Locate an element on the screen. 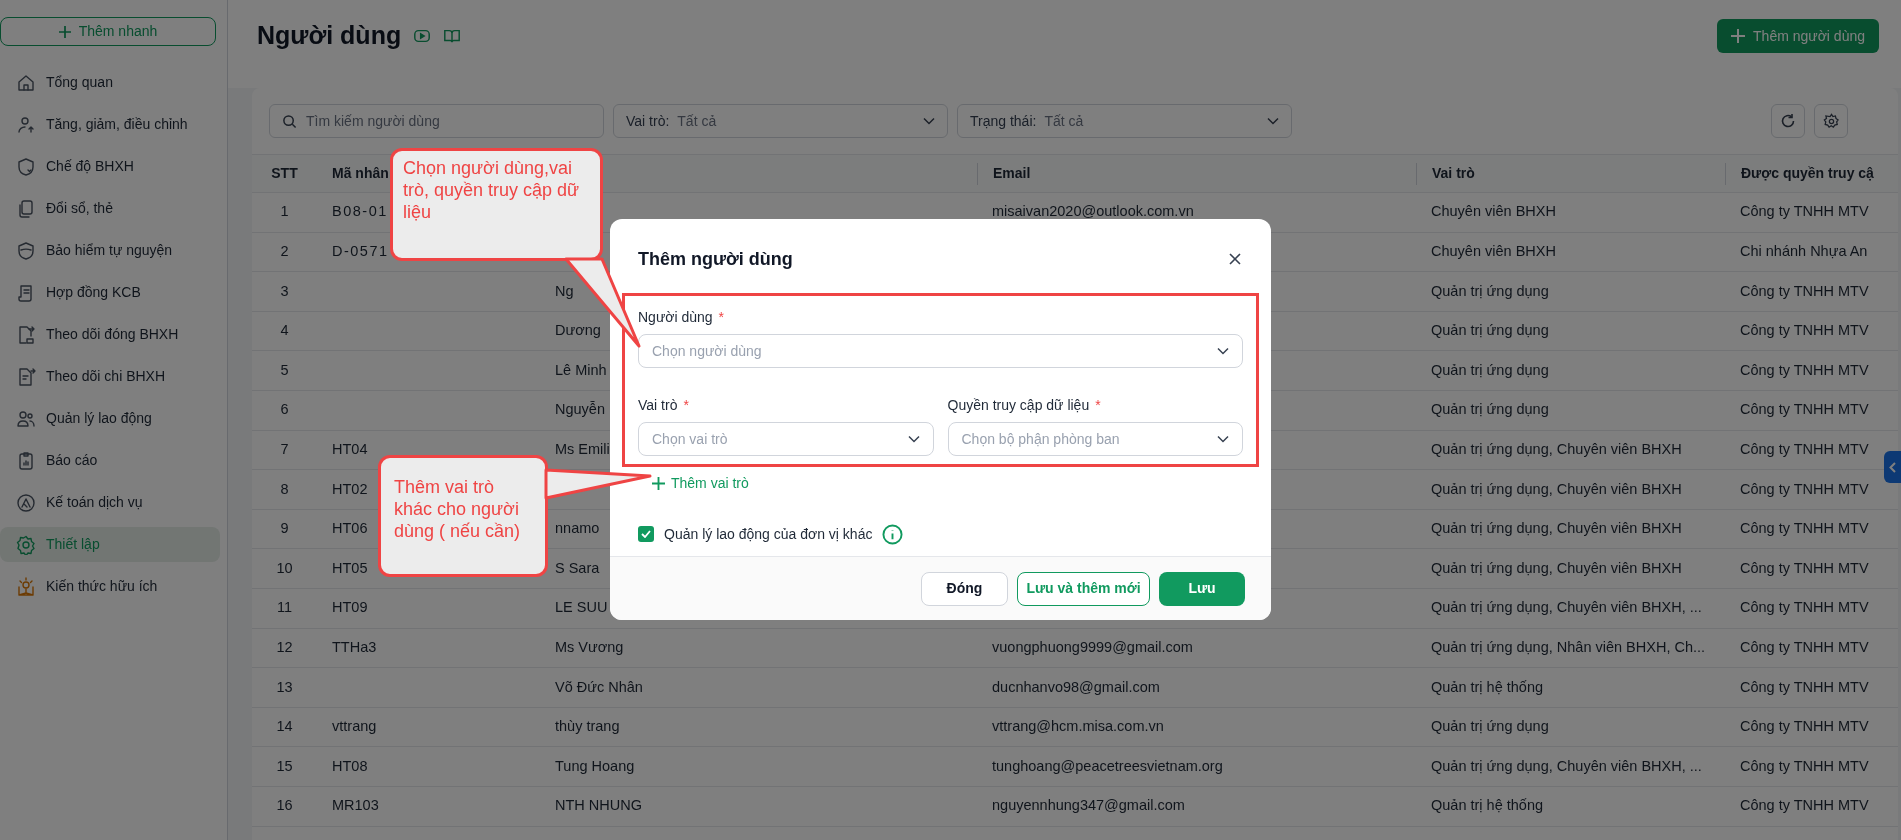  page-title: Người dùng is located at coordinates (329, 36).